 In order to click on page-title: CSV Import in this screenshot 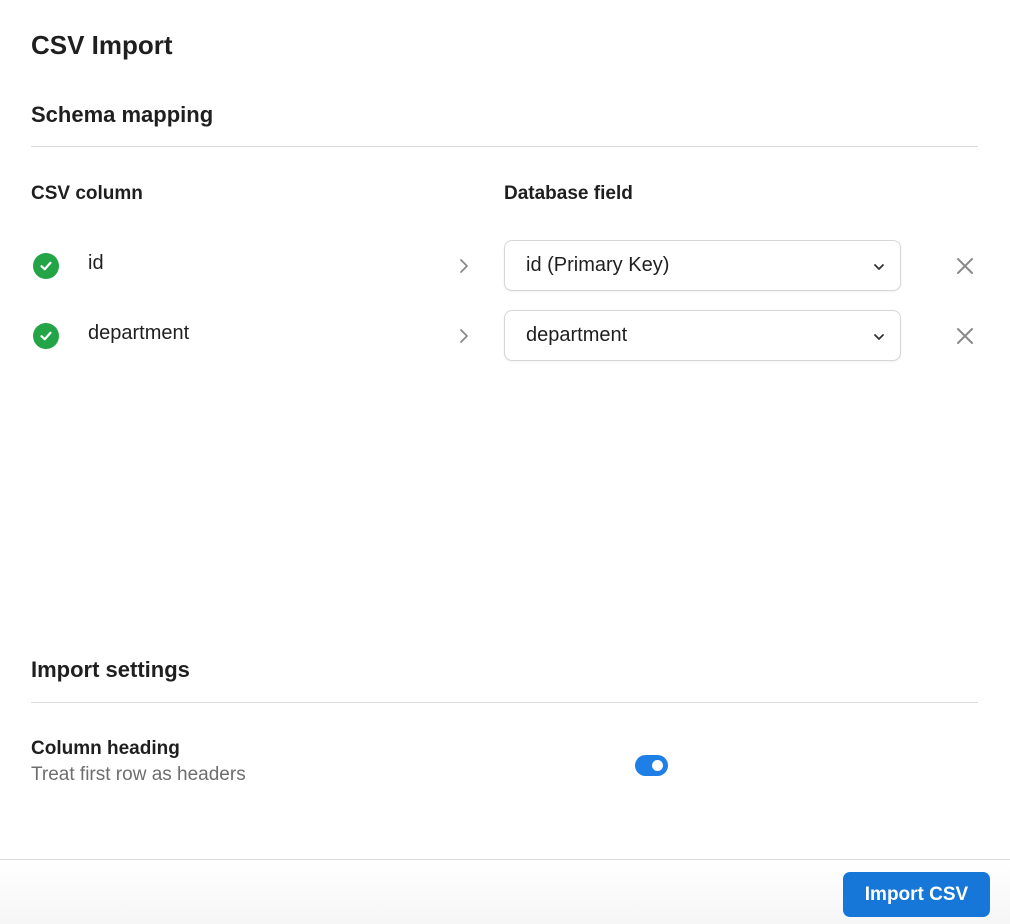, I will do `click(102, 45)`.